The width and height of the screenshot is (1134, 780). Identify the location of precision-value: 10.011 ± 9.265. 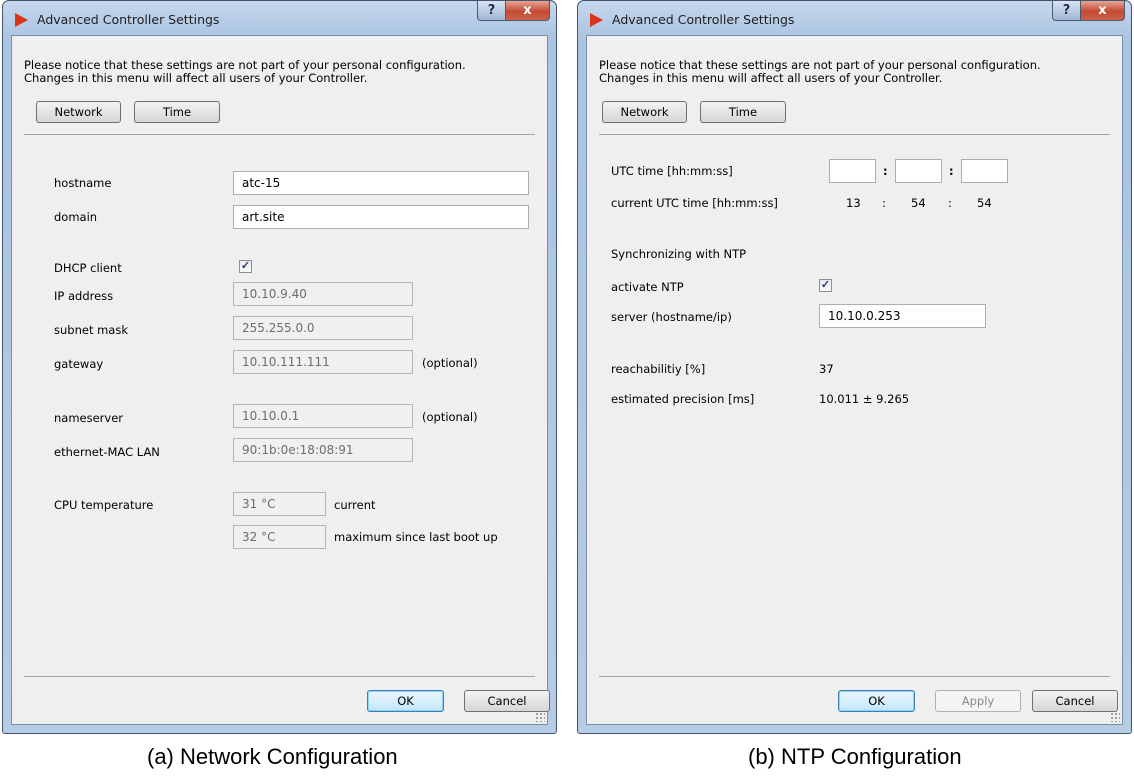
(864, 399).